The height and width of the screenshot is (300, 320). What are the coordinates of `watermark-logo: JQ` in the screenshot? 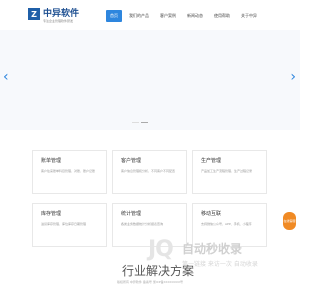 It's located at (161, 249).